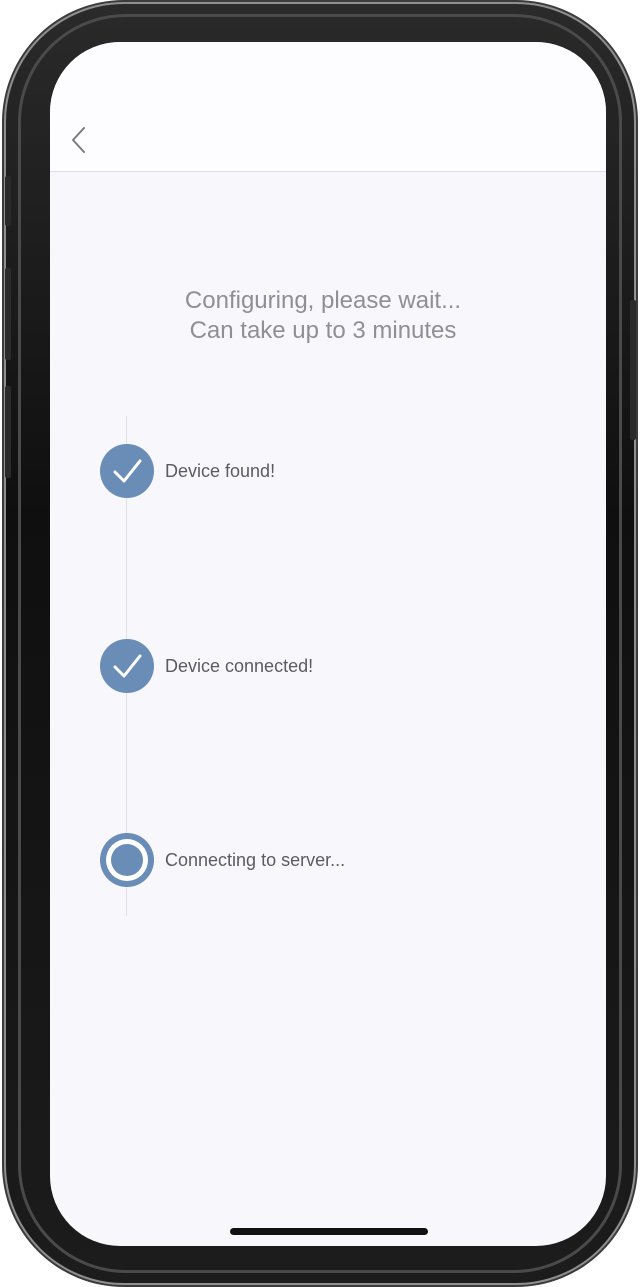 The height and width of the screenshot is (1287, 640). What do you see at coordinates (239, 666) in the screenshot?
I see `step-label: Device connected!` at bounding box center [239, 666].